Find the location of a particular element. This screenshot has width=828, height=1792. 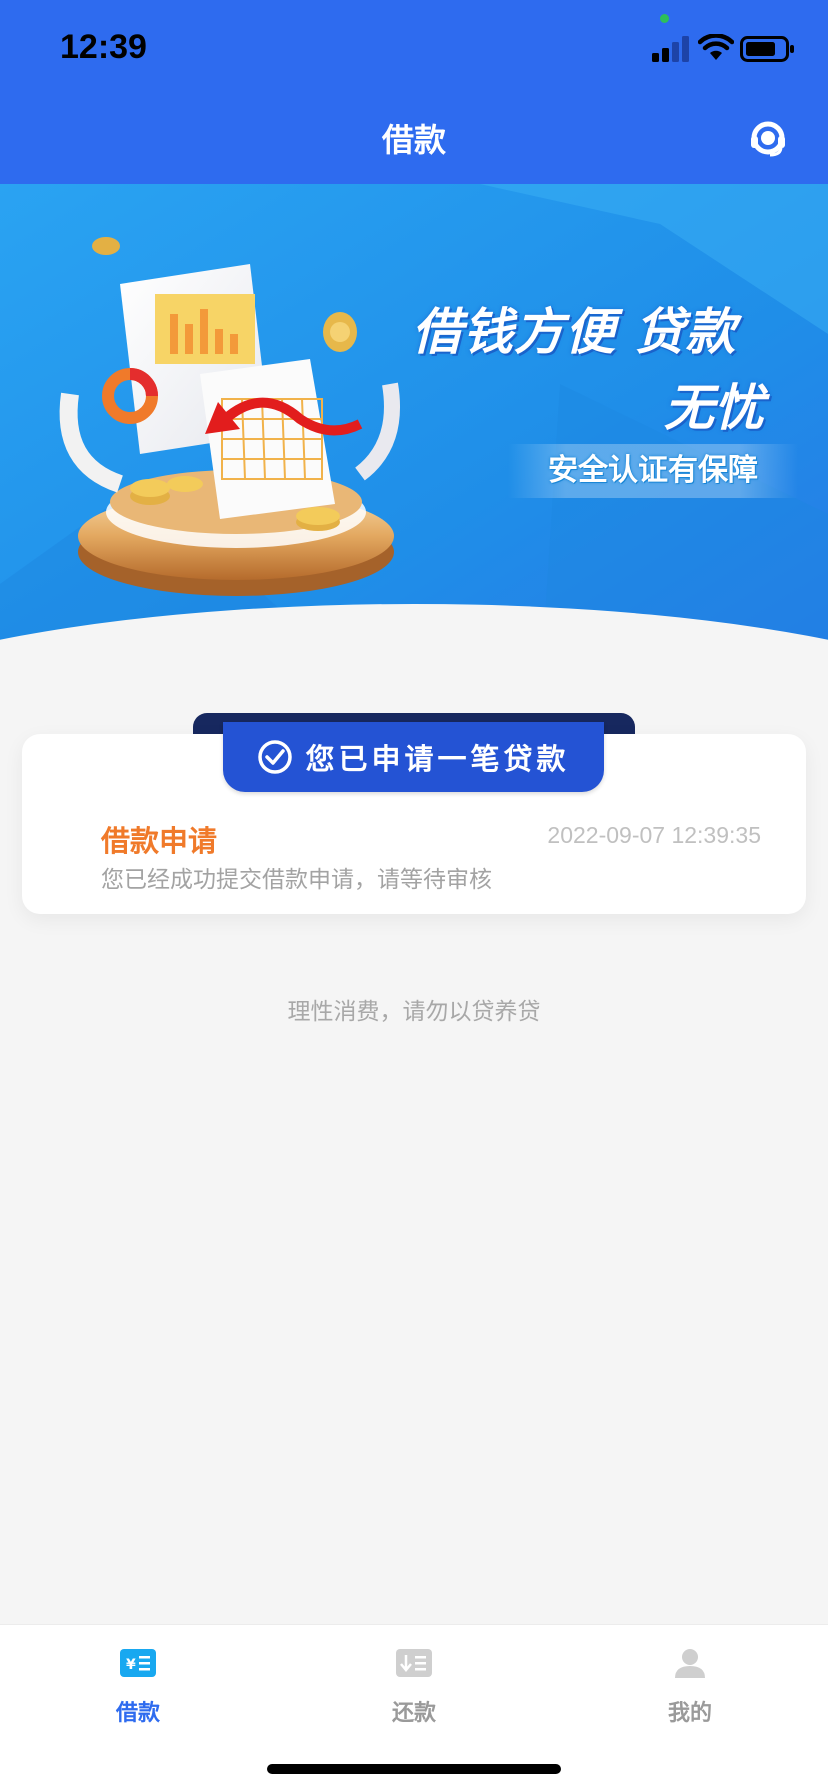

tab-loan: ¥ 借款 is located at coordinates (138, 1680).